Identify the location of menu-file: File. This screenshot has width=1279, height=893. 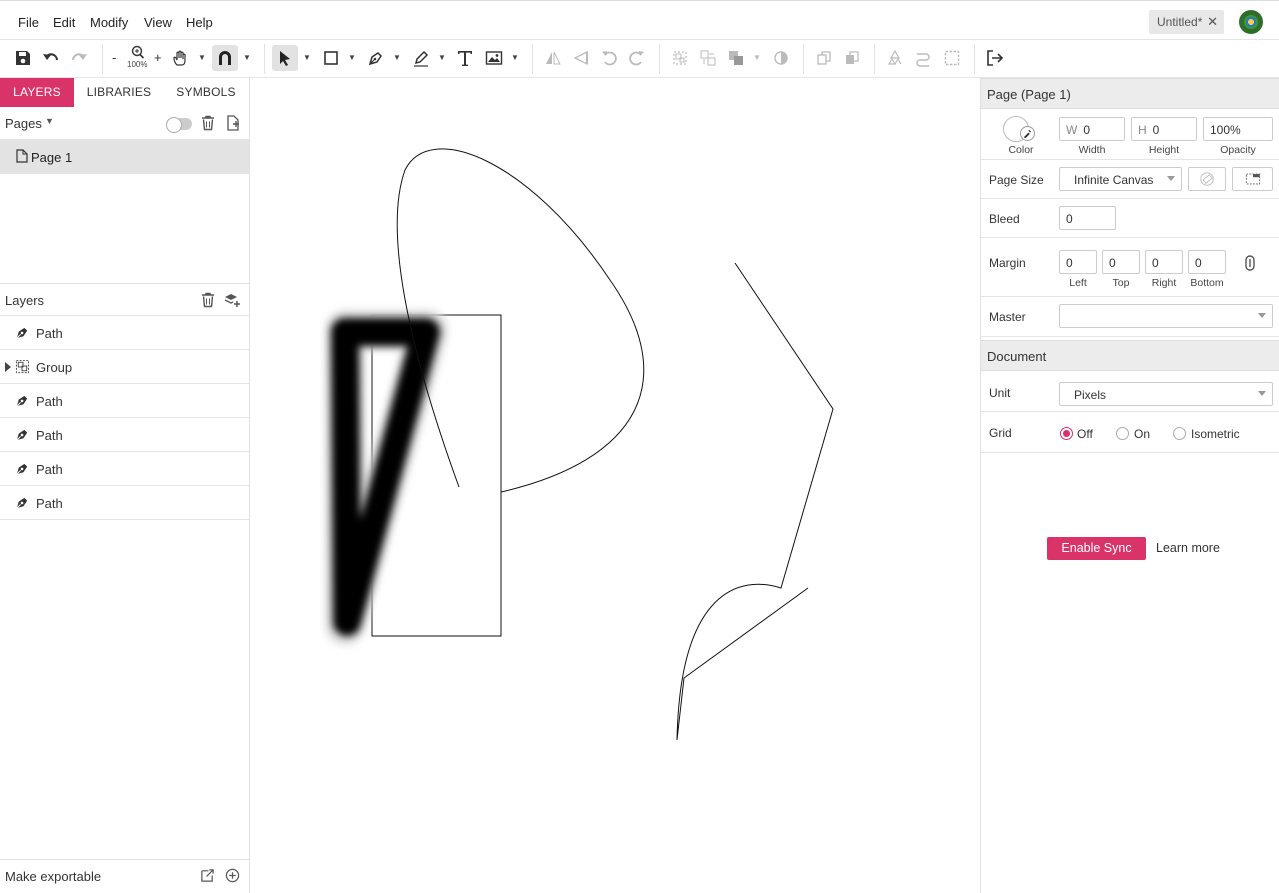
(28, 22).